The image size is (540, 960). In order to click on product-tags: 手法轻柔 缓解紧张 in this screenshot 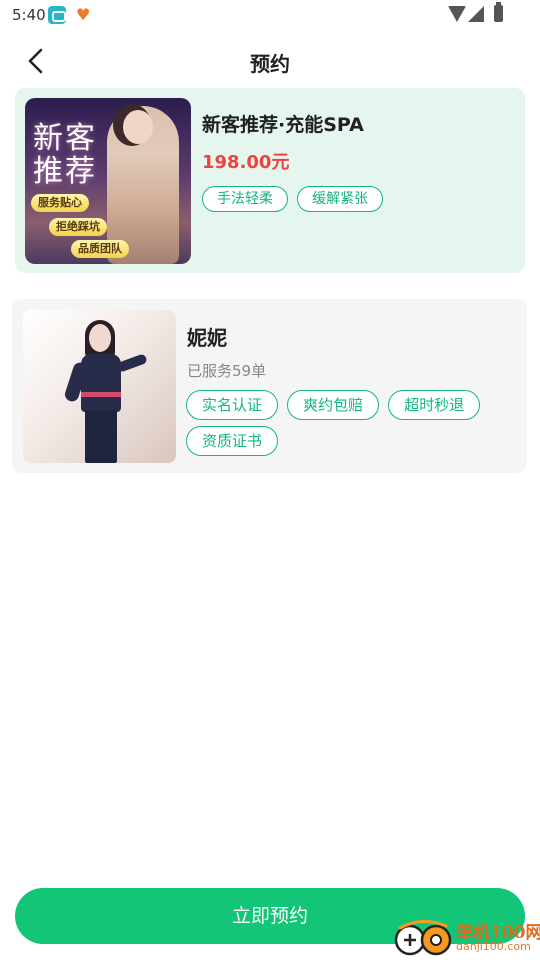, I will do `click(294, 199)`.